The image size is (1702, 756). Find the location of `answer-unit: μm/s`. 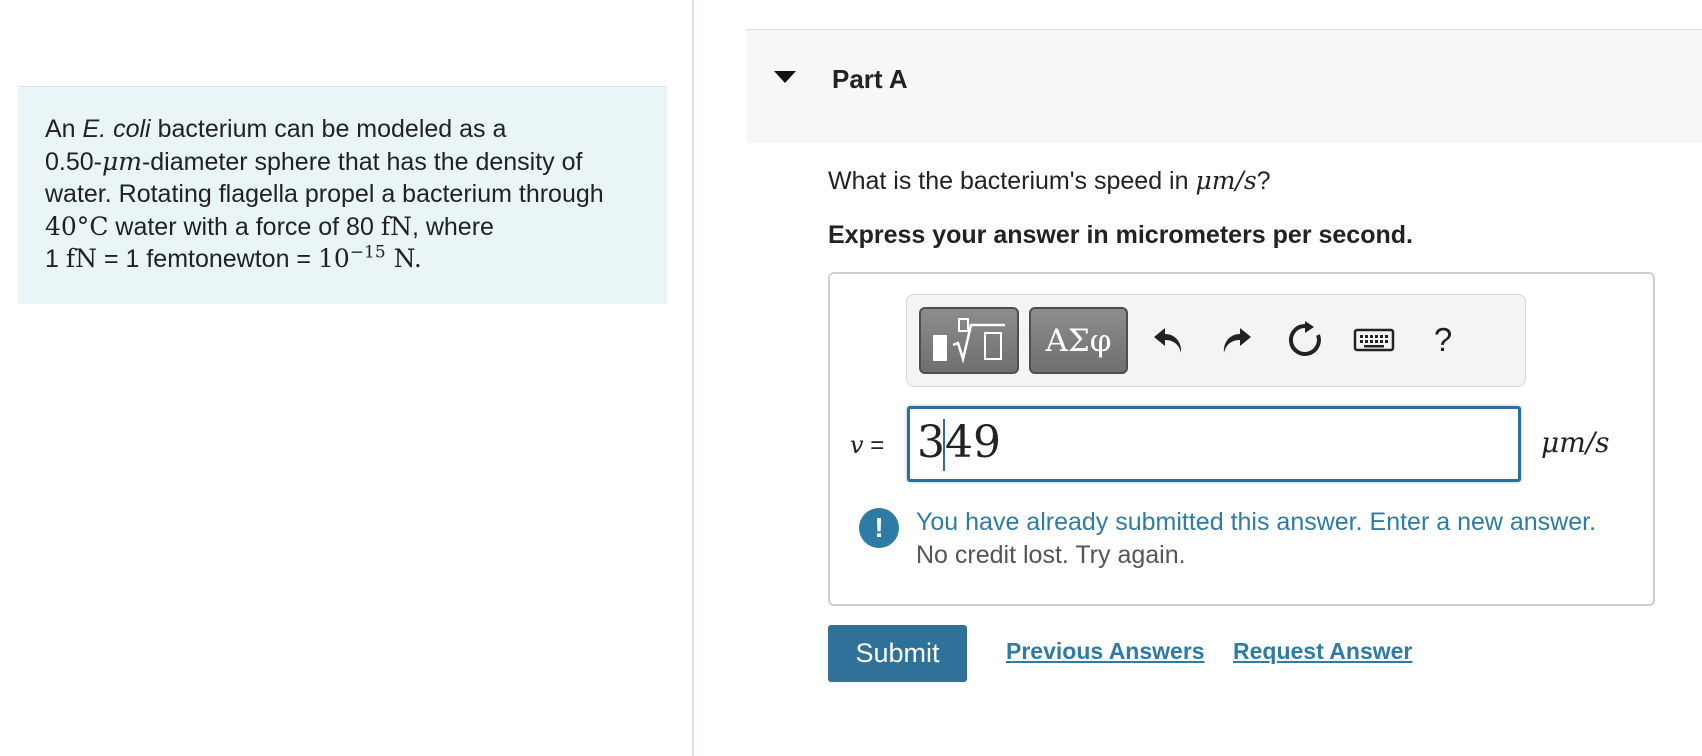

answer-unit: μm/s is located at coordinates (1575, 442).